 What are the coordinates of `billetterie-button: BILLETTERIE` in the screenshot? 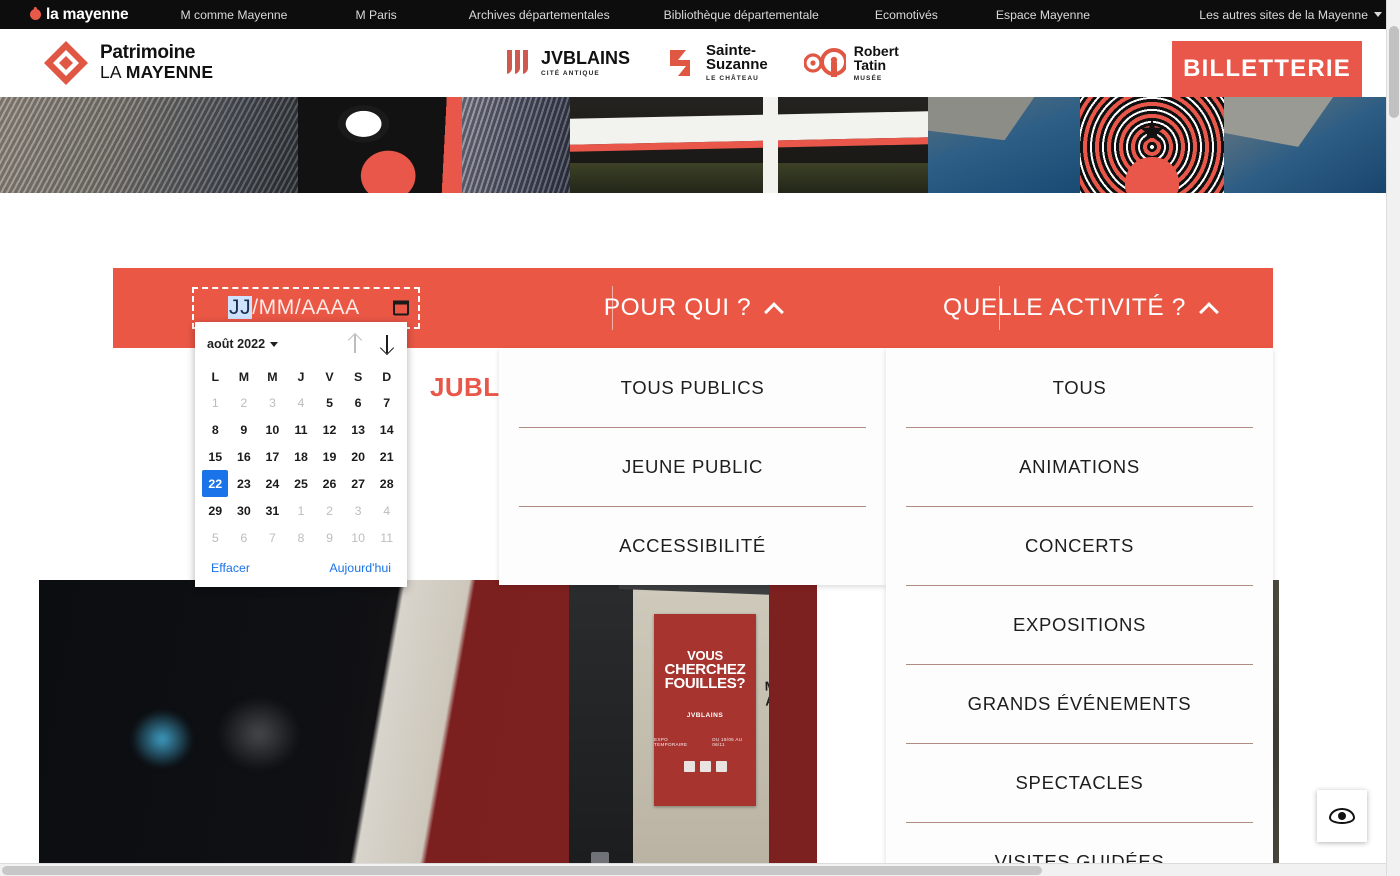 It's located at (1267, 69).